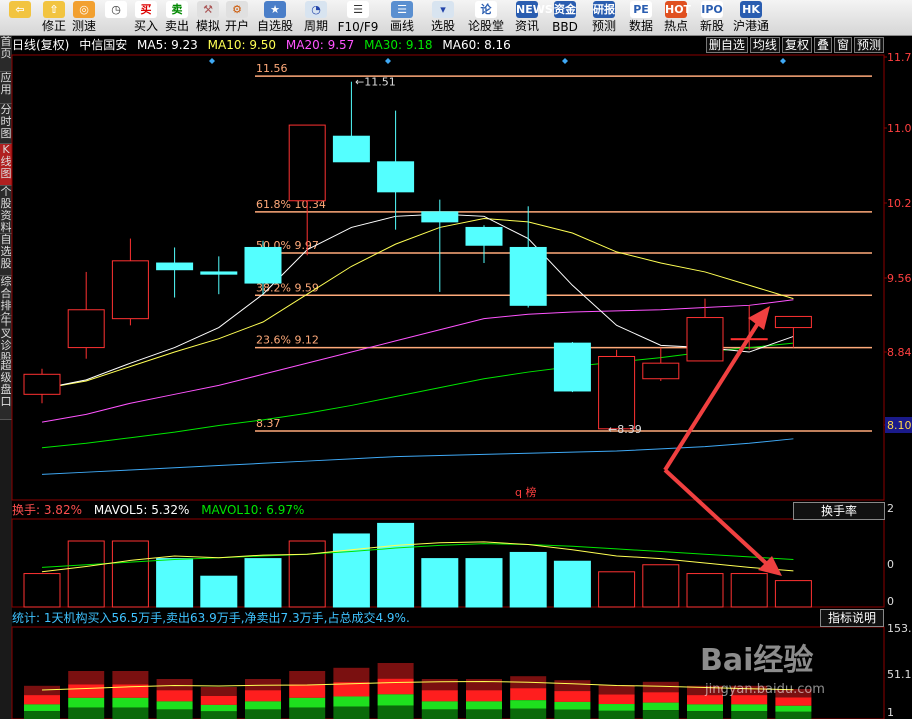 The height and width of the screenshot is (719, 912). Describe the element at coordinates (764, 689) in the screenshot. I see `baidu-watermark-url: jingyan.baidu.com` at that location.